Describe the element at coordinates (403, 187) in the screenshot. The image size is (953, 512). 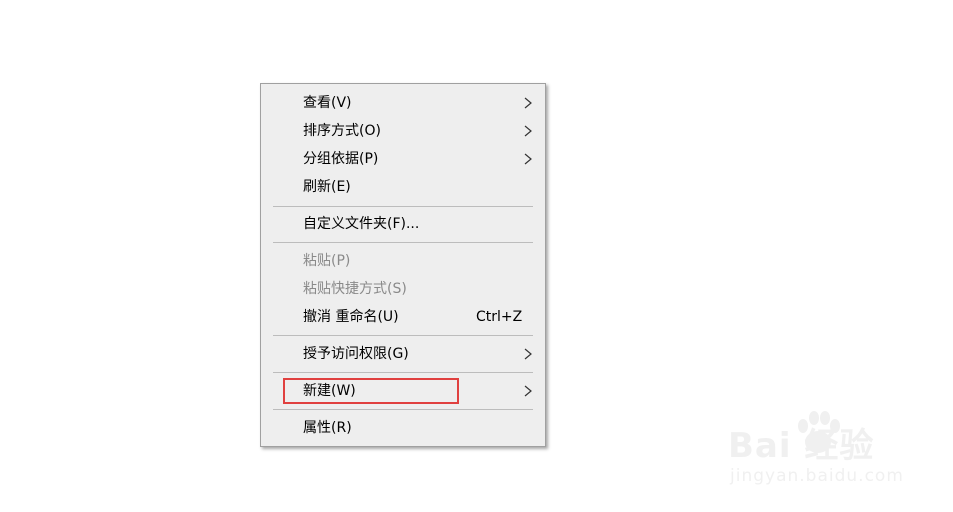
I see `menu-item-refresh: 刷新(E)` at that location.